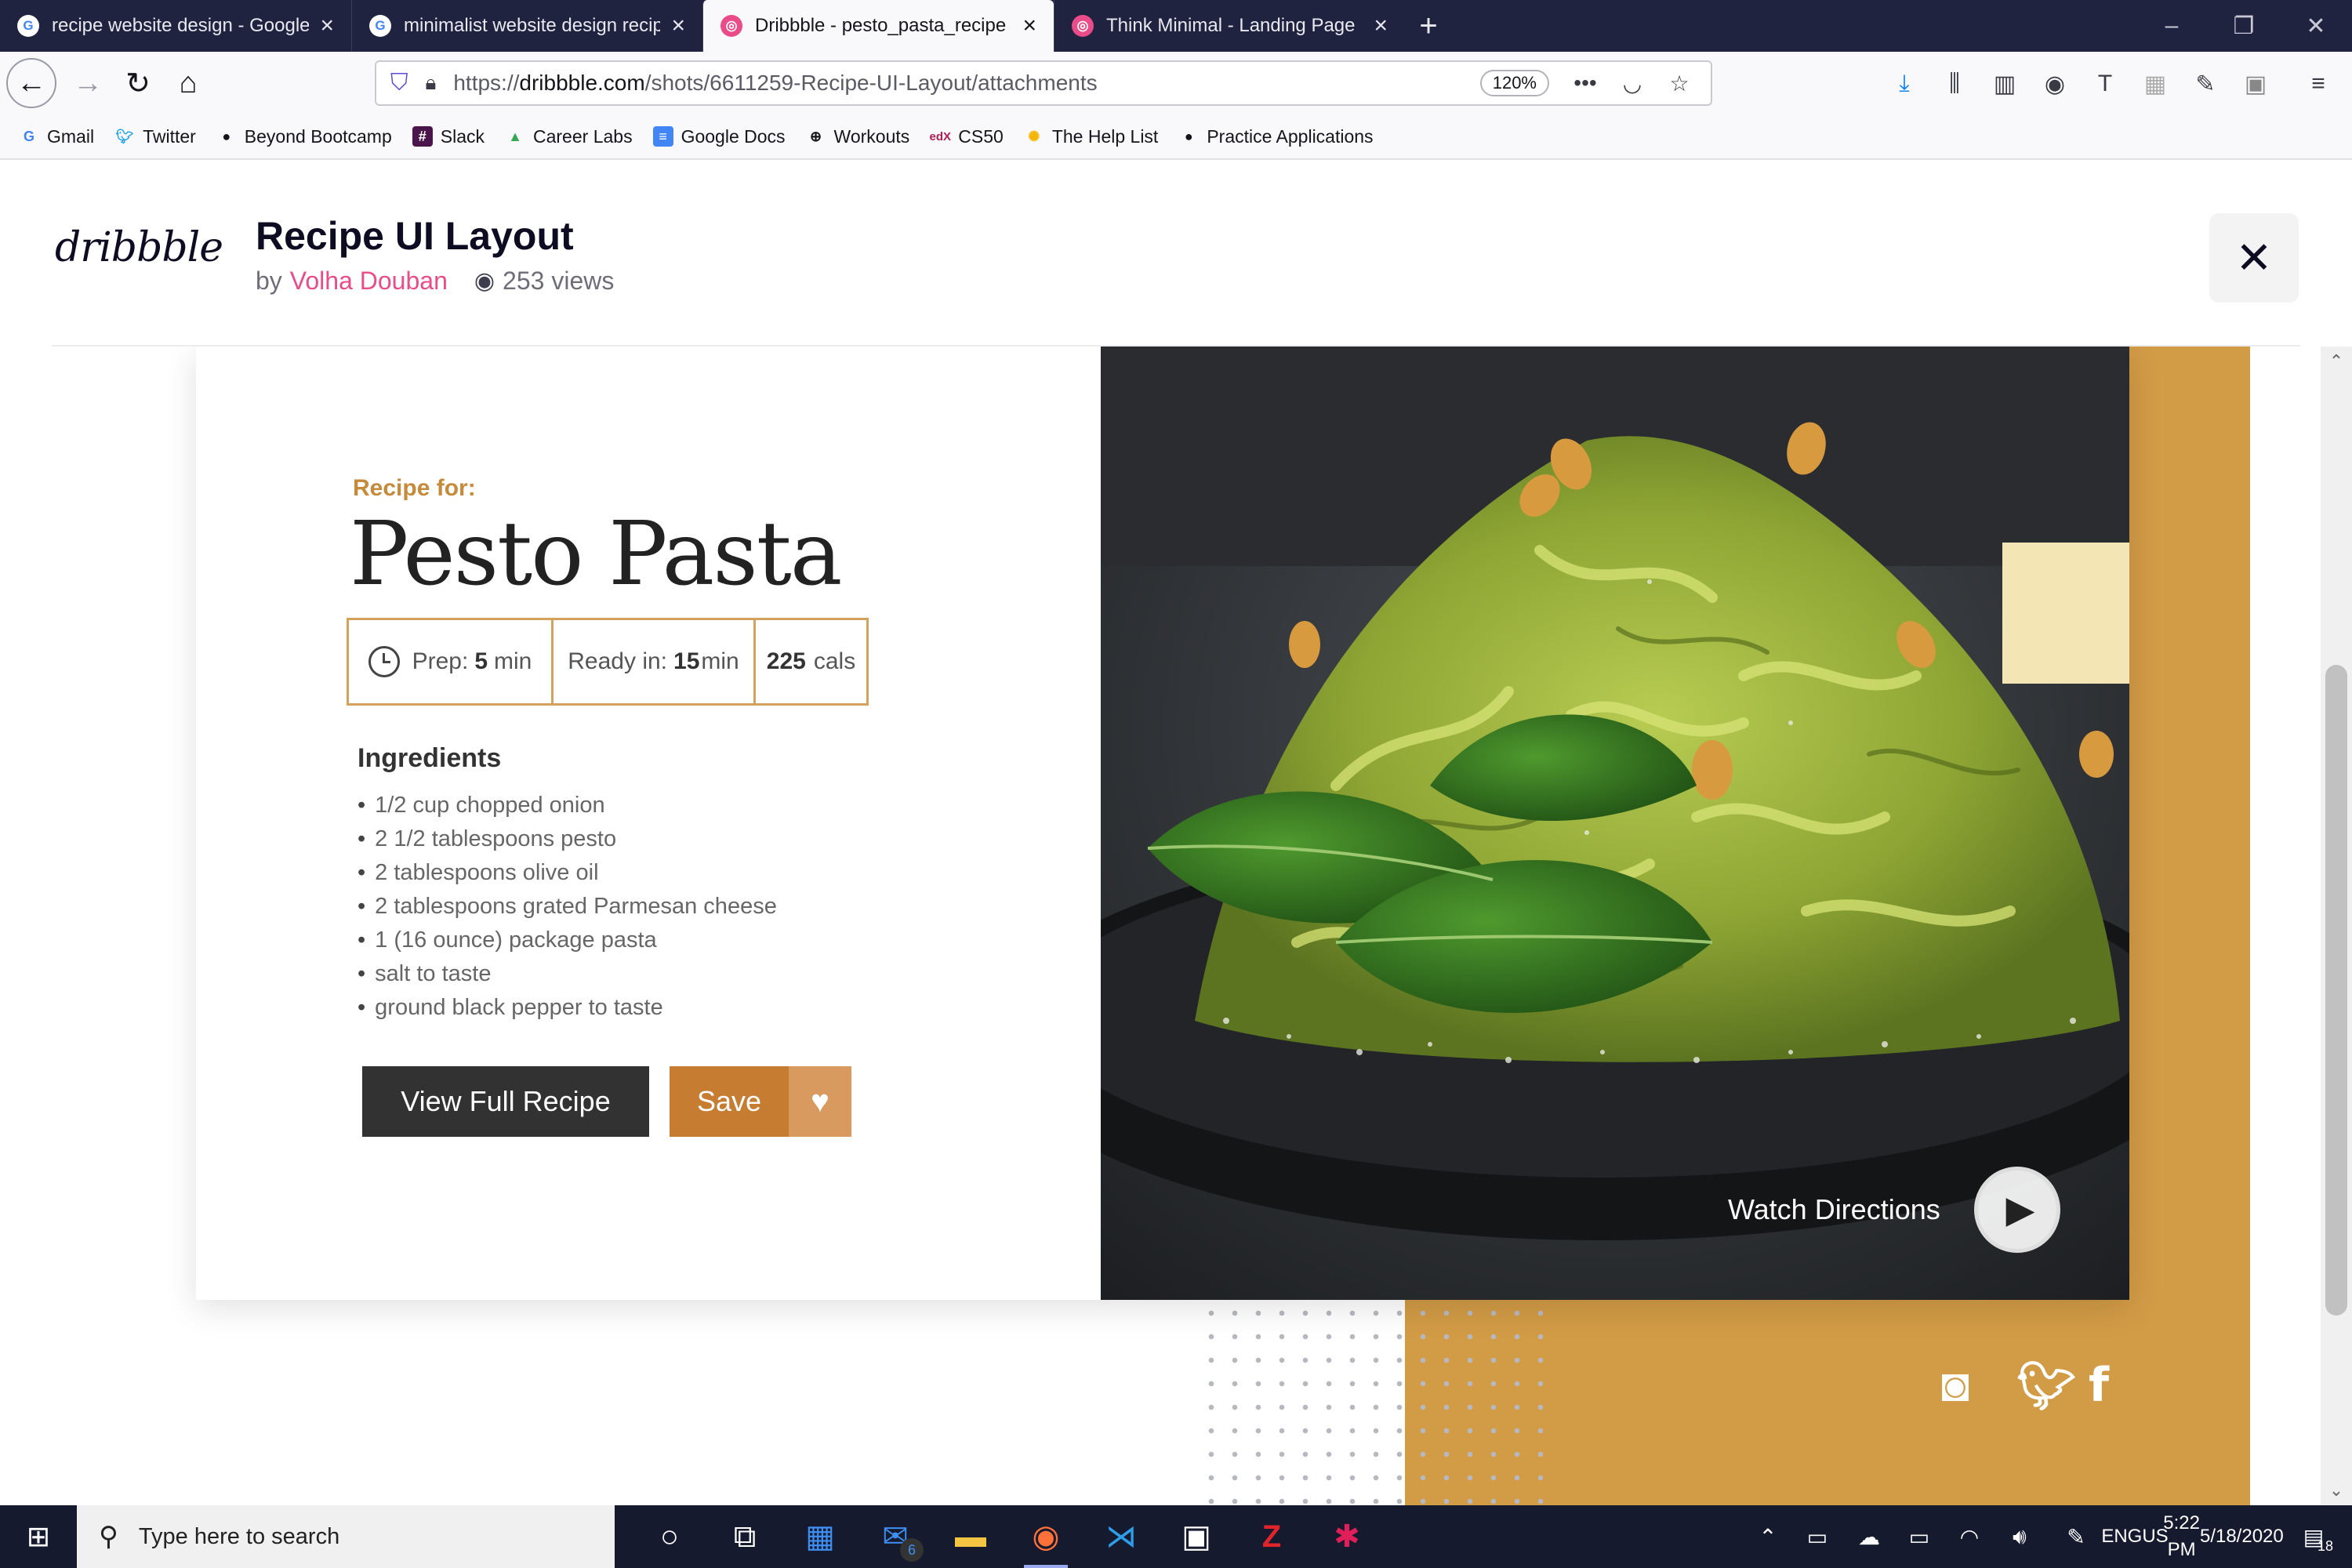 The height and width of the screenshot is (1568, 2352). What do you see at coordinates (1955, 1385) in the screenshot?
I see `instagram-icon: ◙` at bounding box center [1955, 1385].